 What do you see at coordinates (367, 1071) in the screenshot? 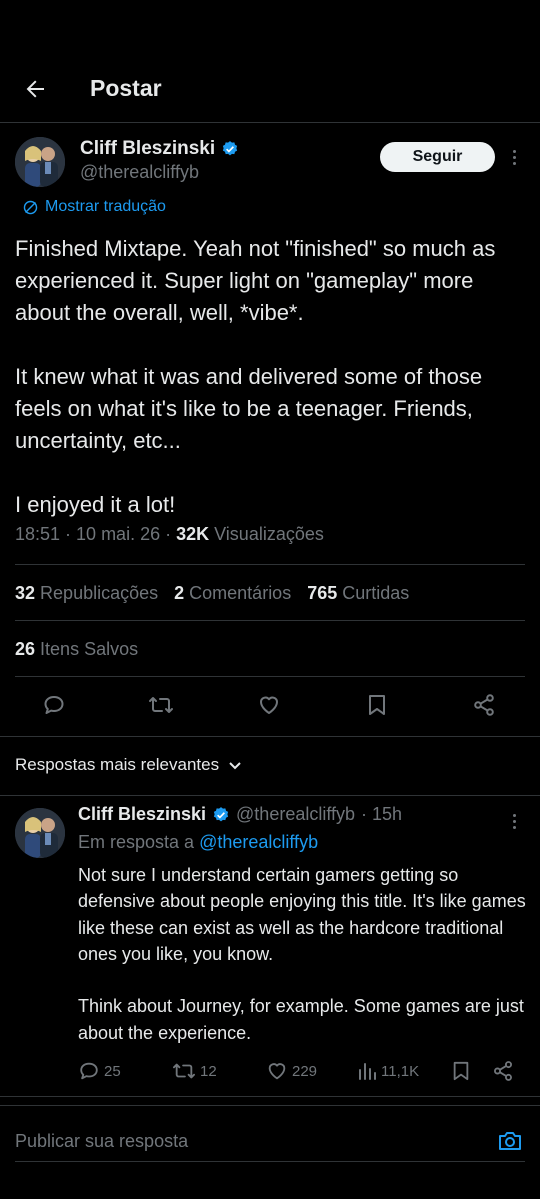
I see `views-icon` at bounding box center [367, 1071].